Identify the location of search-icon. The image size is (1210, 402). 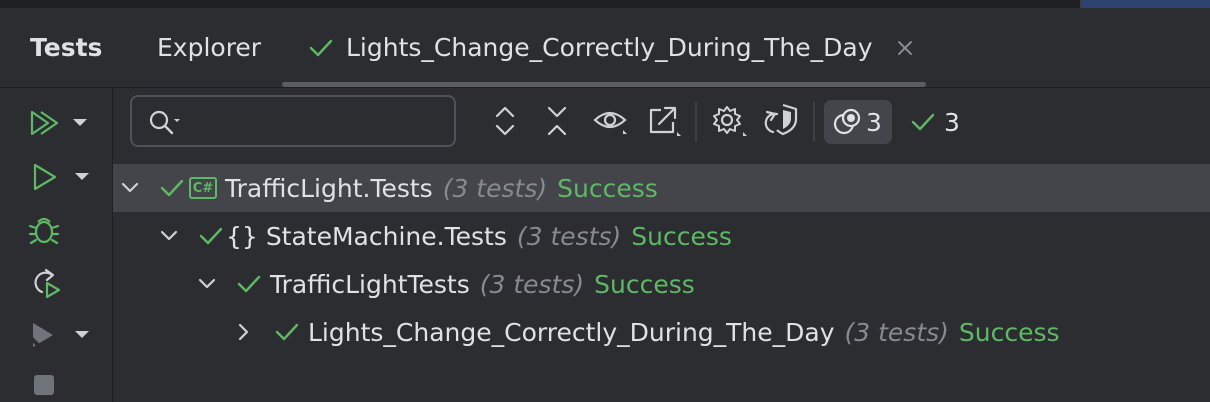
(165, 123).